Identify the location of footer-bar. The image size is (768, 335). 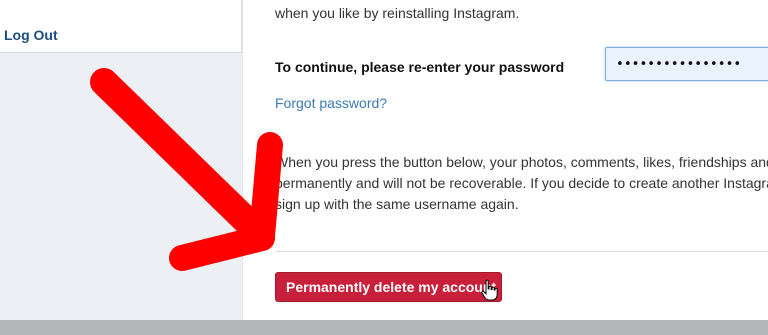
(384, 327).